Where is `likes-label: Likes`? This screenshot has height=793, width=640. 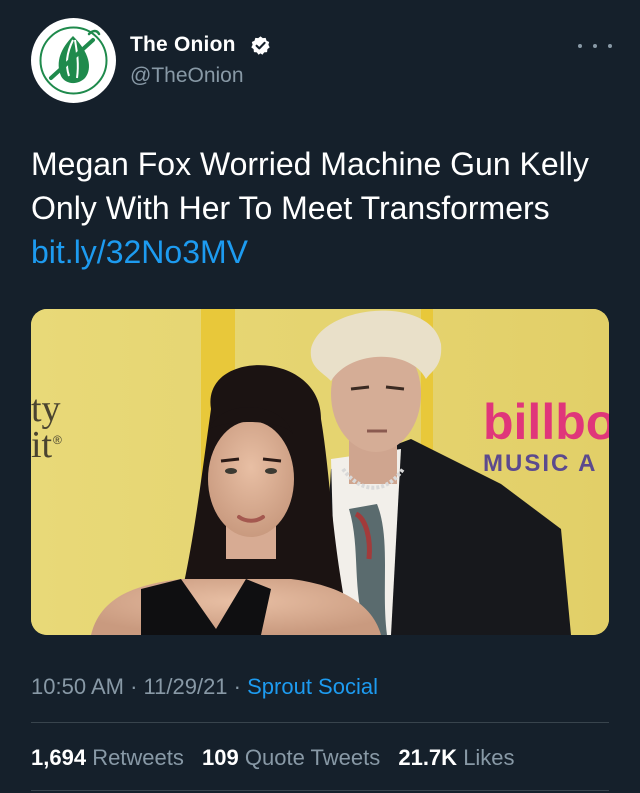
likes-label: Likes is located at coordinates (489, 757).